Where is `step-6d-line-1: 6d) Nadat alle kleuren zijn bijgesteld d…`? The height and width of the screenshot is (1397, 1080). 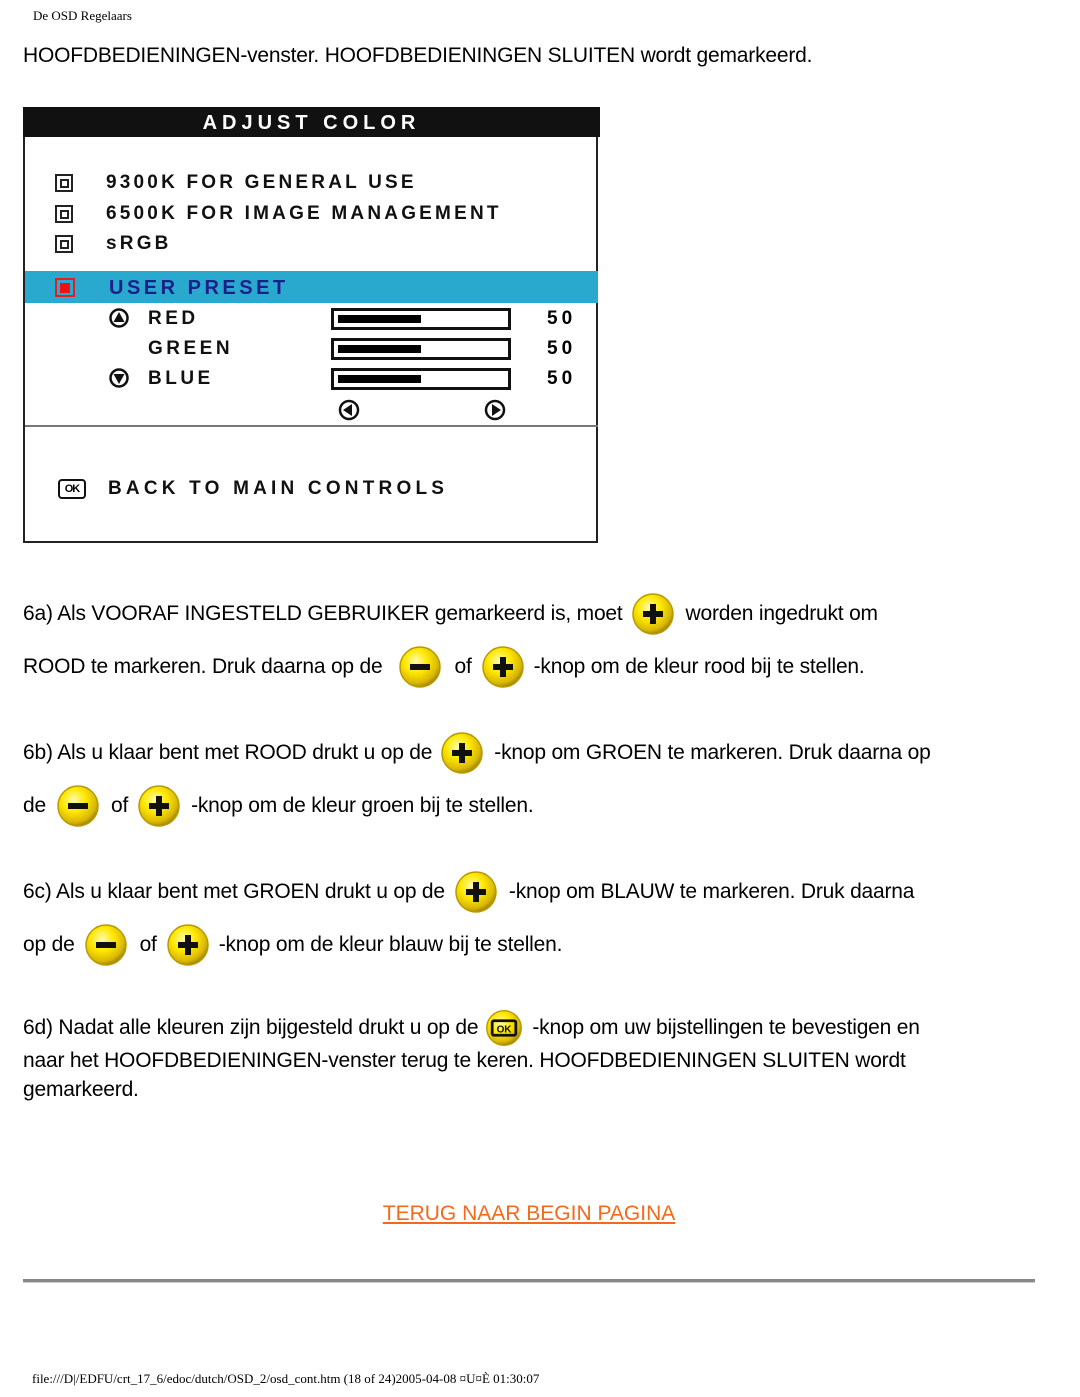
step-6d-line-1: 6d) Nadat alle kleuren zijn bijgesteld d… is located at coordinates (471, 1028).